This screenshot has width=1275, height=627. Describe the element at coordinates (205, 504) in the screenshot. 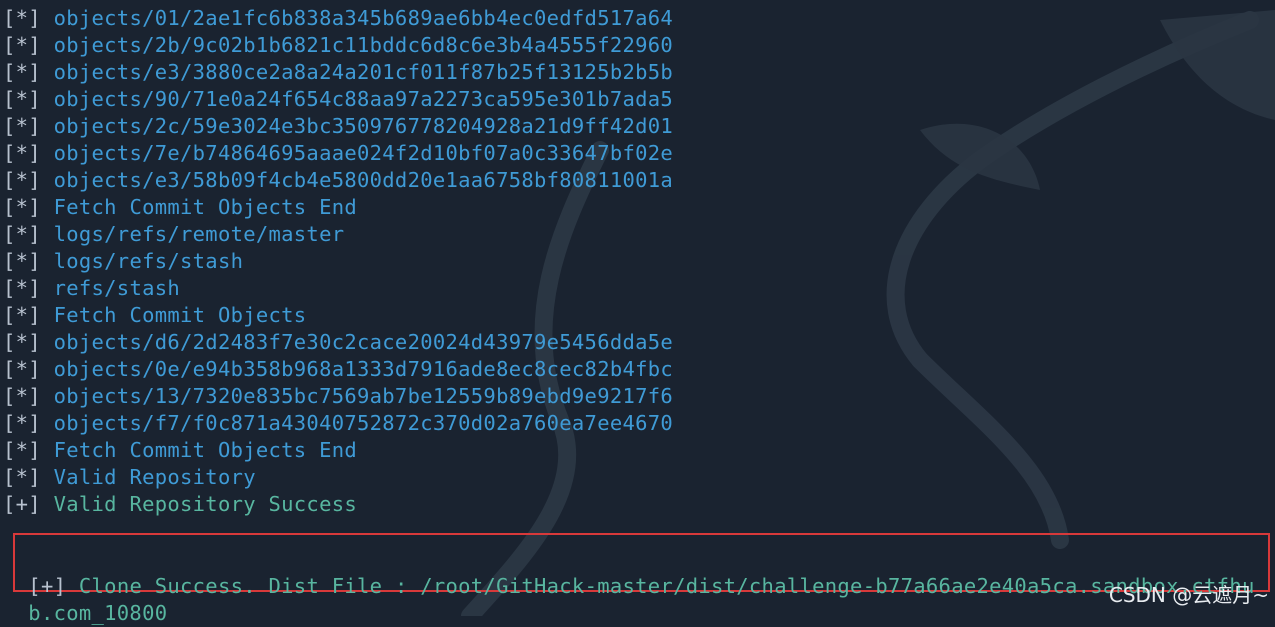

I see `line-text: Valid Repository Success` at that location.